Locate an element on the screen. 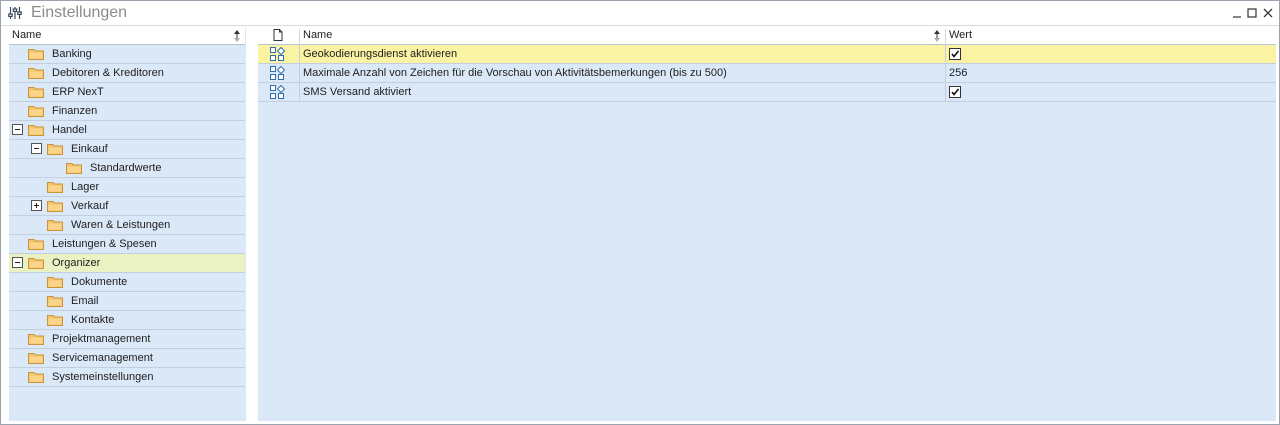  tree-item-label: Waren & Leistungen is located at coordinates (121, 225).